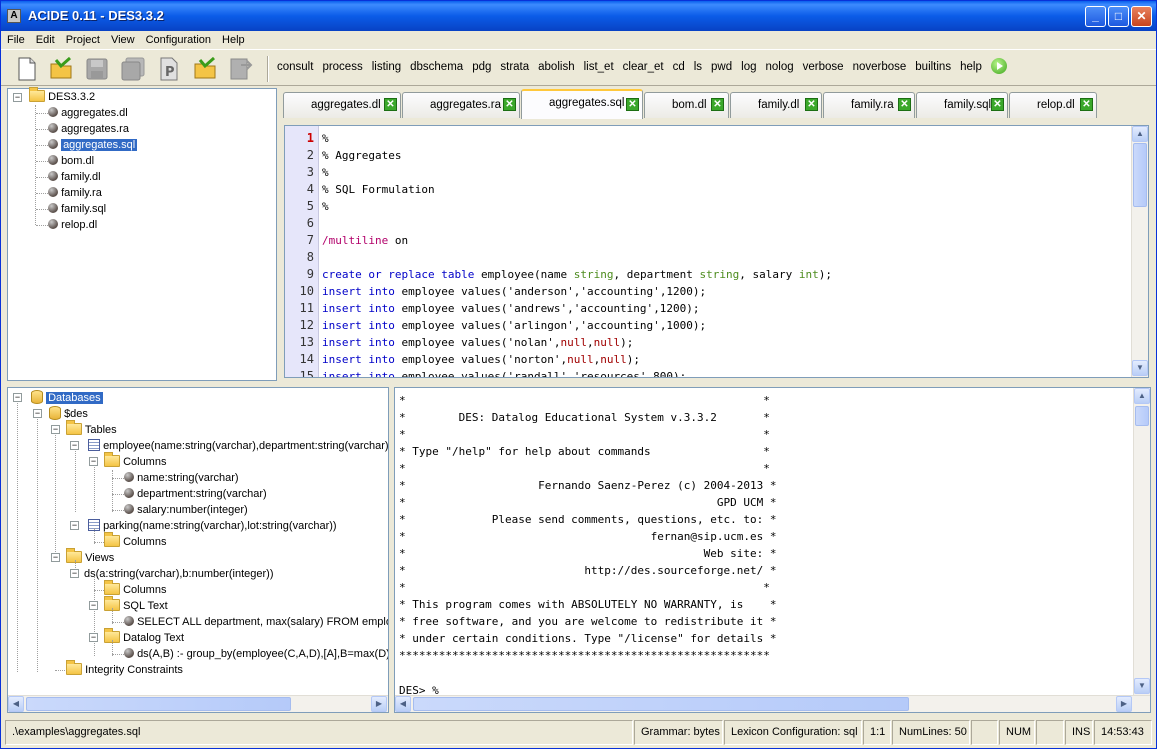  Describe the element at coordinates (1095, 16) in the screenshot. I see `minimize-button: _` at that location.